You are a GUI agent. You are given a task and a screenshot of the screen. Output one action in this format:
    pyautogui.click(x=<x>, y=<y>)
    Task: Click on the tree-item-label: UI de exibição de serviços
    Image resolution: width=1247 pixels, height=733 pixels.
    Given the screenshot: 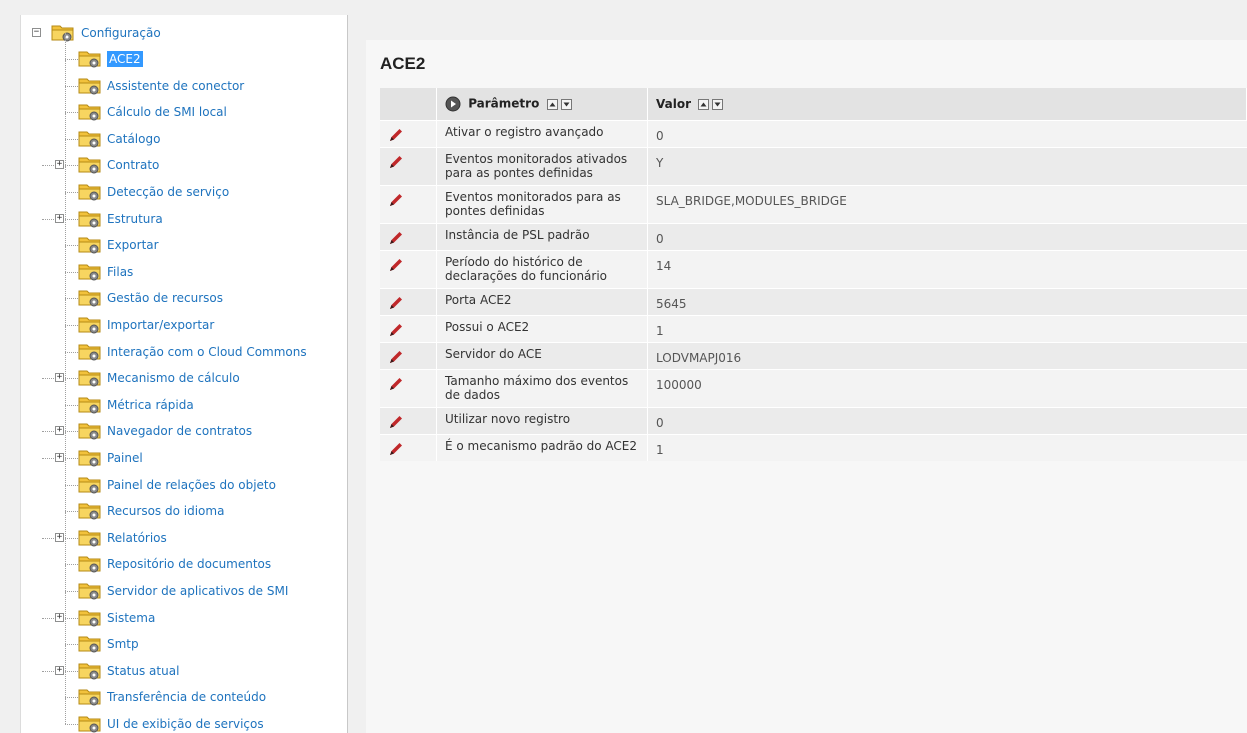 What is the action you would take?
    pyautogui.click(x=185, y=722)
    